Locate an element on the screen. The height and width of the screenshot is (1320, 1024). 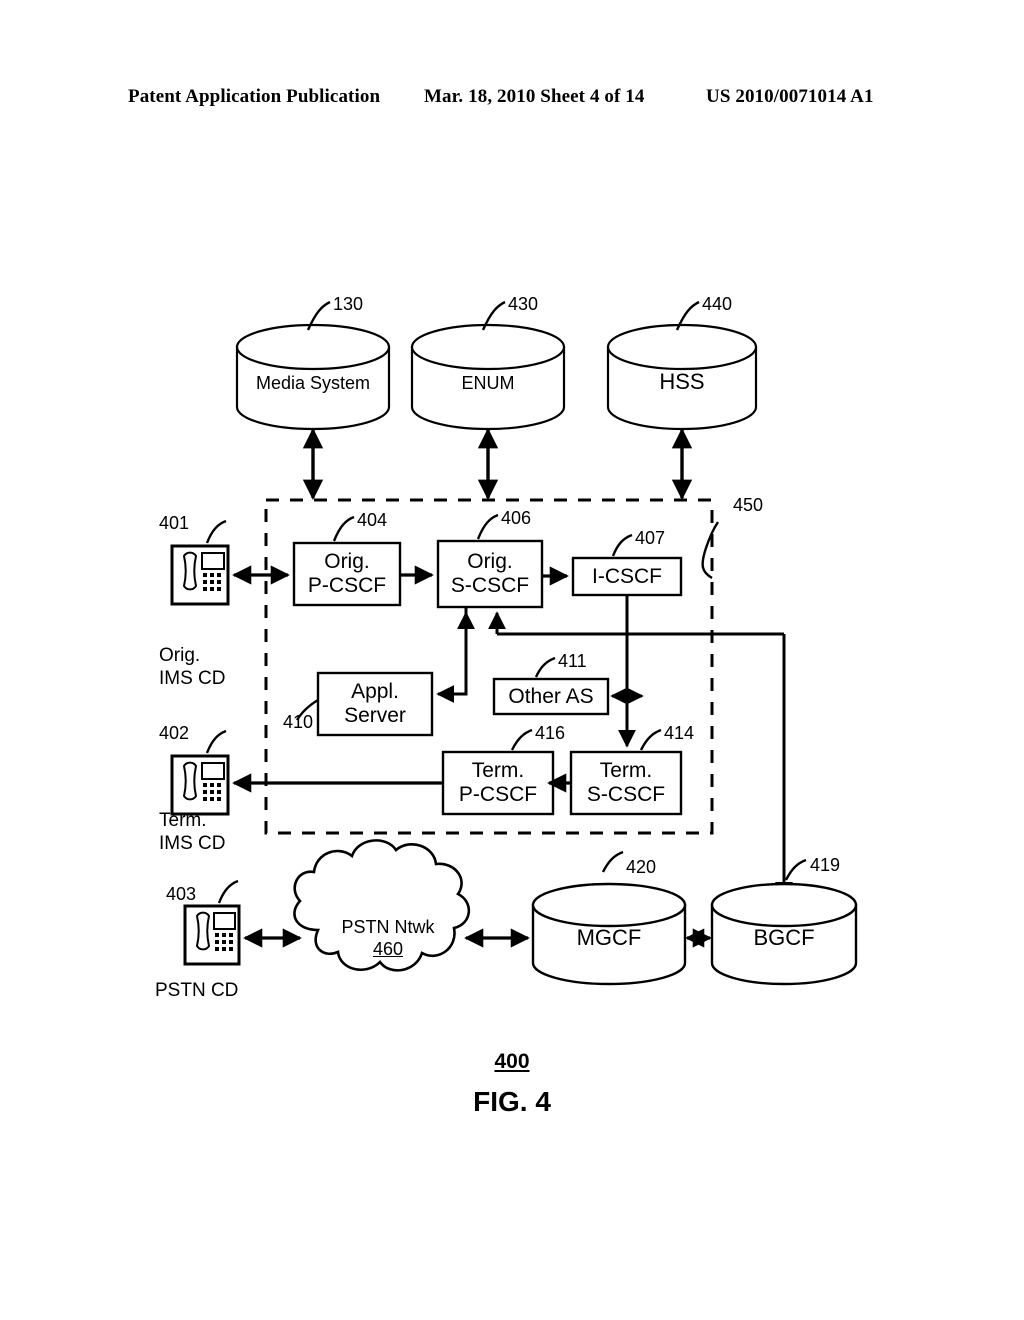
label-bgcf: BGCF is located at coordinates (784, 937).